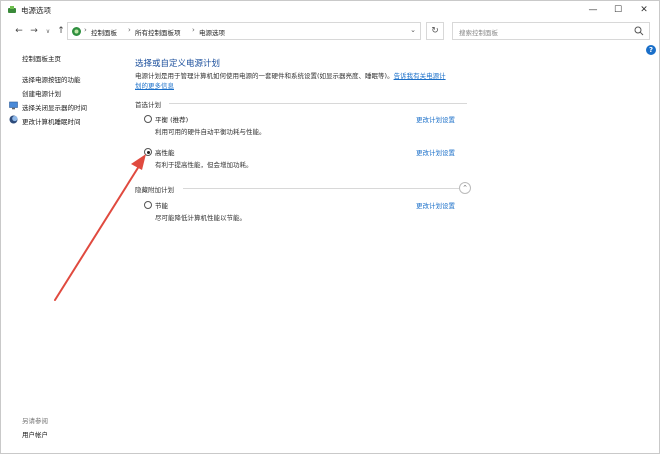 The height and width of the screenshot is (454, 660). I want to click on chevron-down-icon: ⌄, so click(413, 30).